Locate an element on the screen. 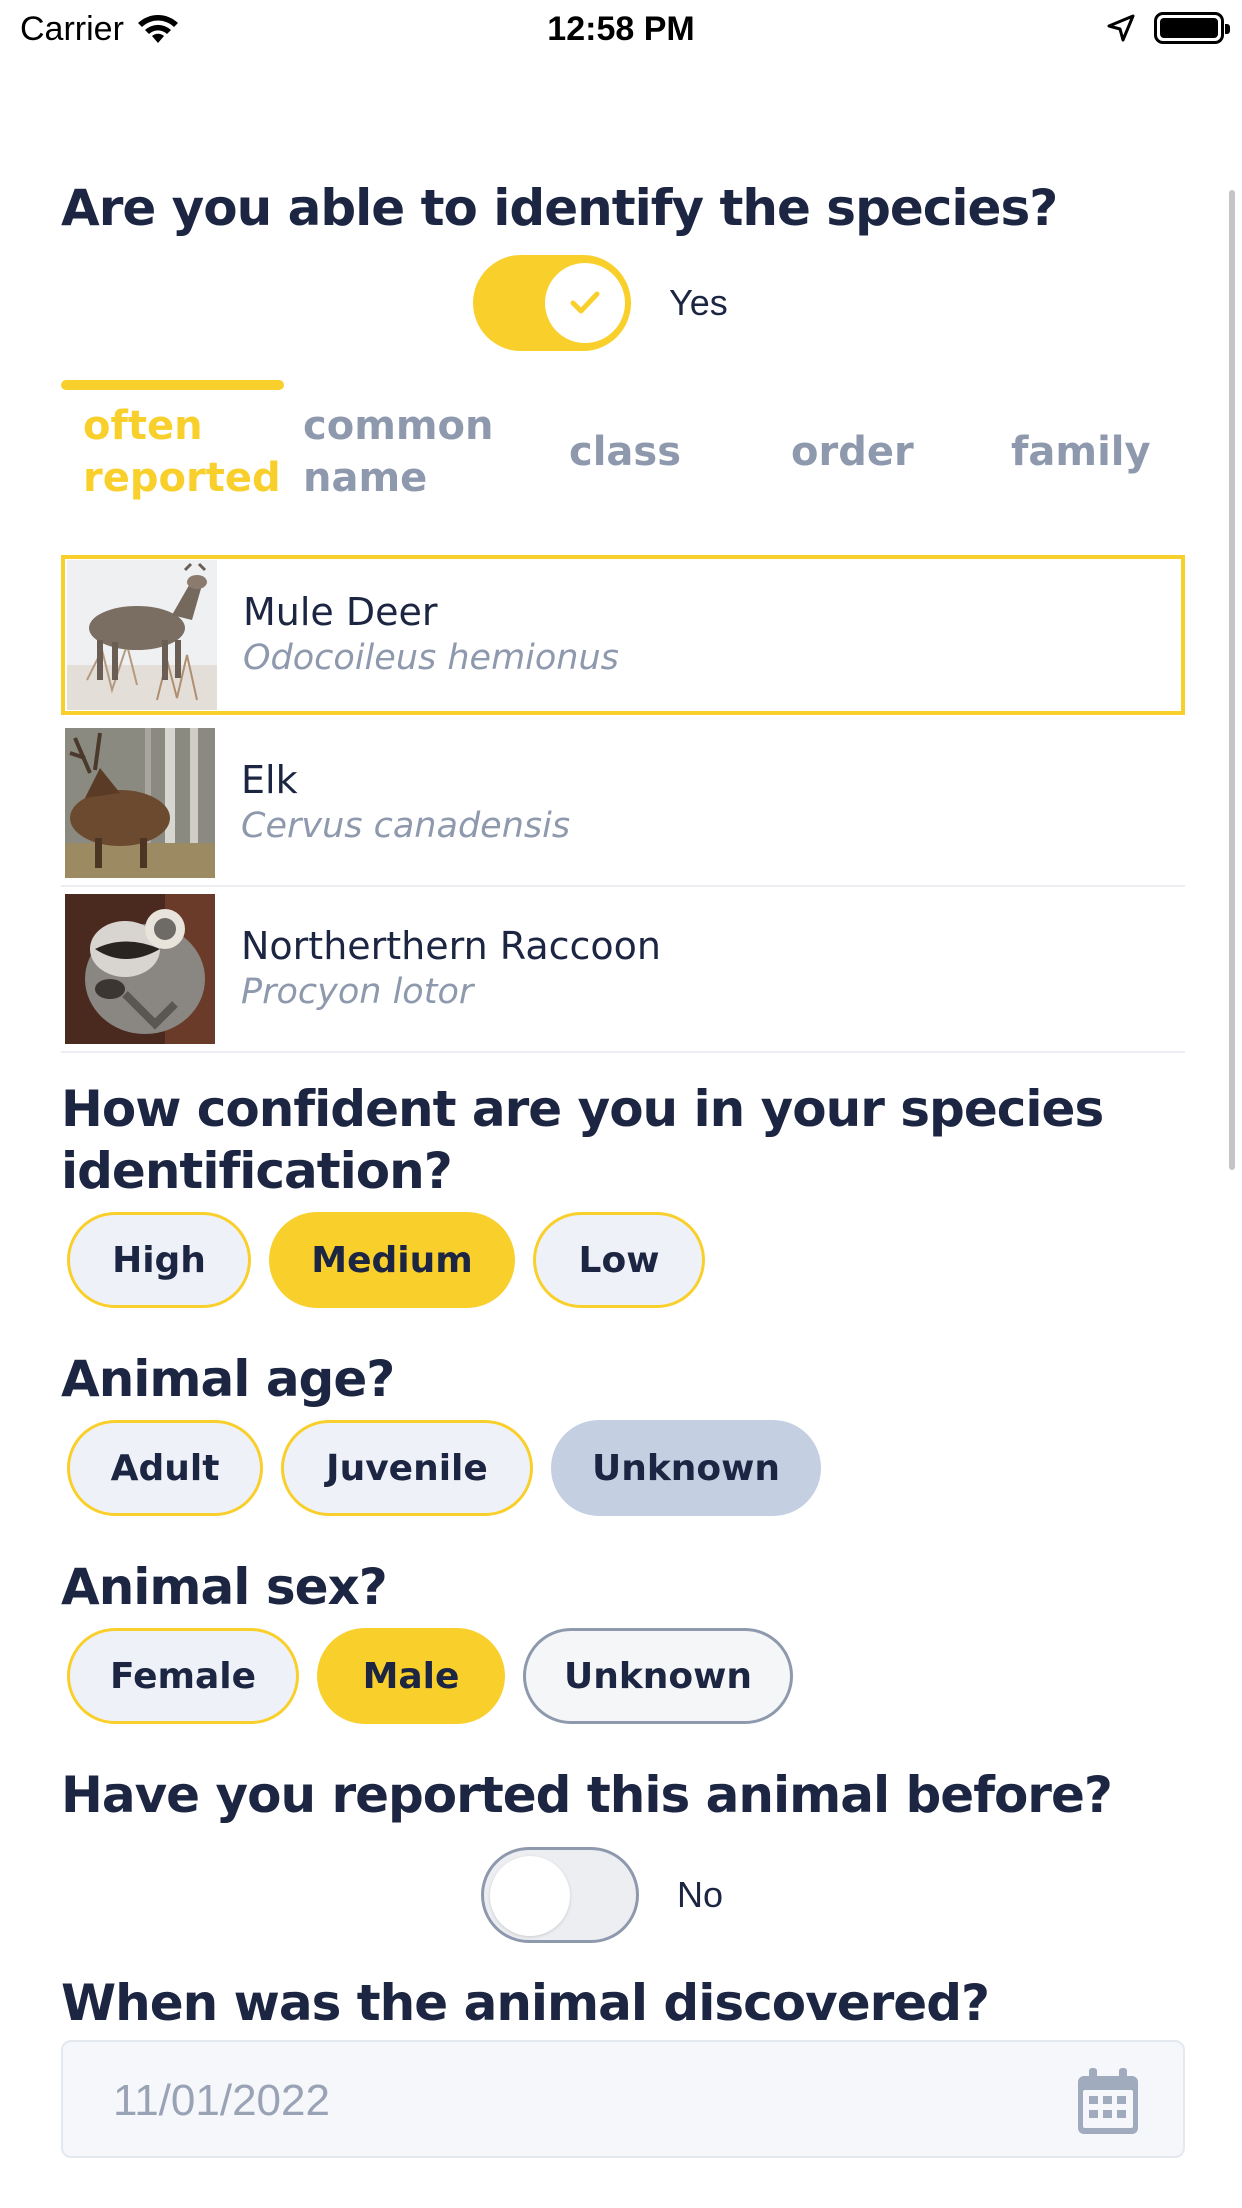  active-tab-indicator is located at coordinates (172, 385).